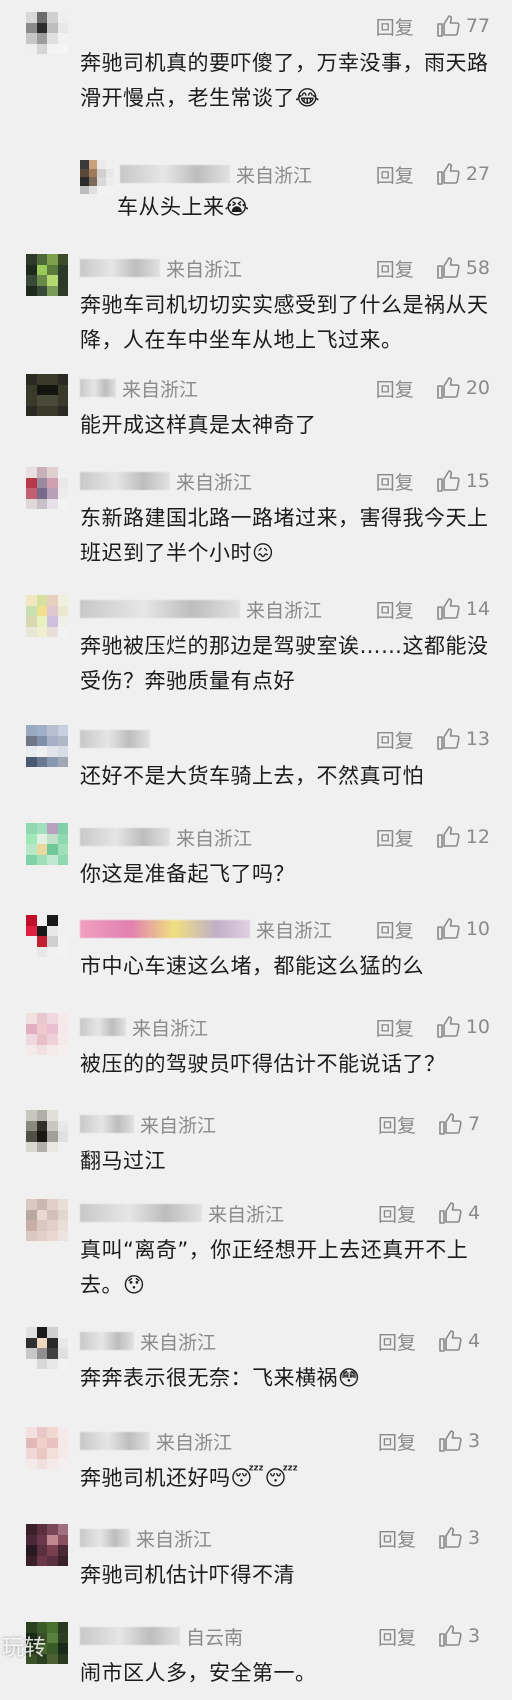 The width and height of the screenshot is (512, 1700). What do you see at coordinates (463, 609) in the screenshot?
I see `like-button: 14` at bounding box center [463, 609].